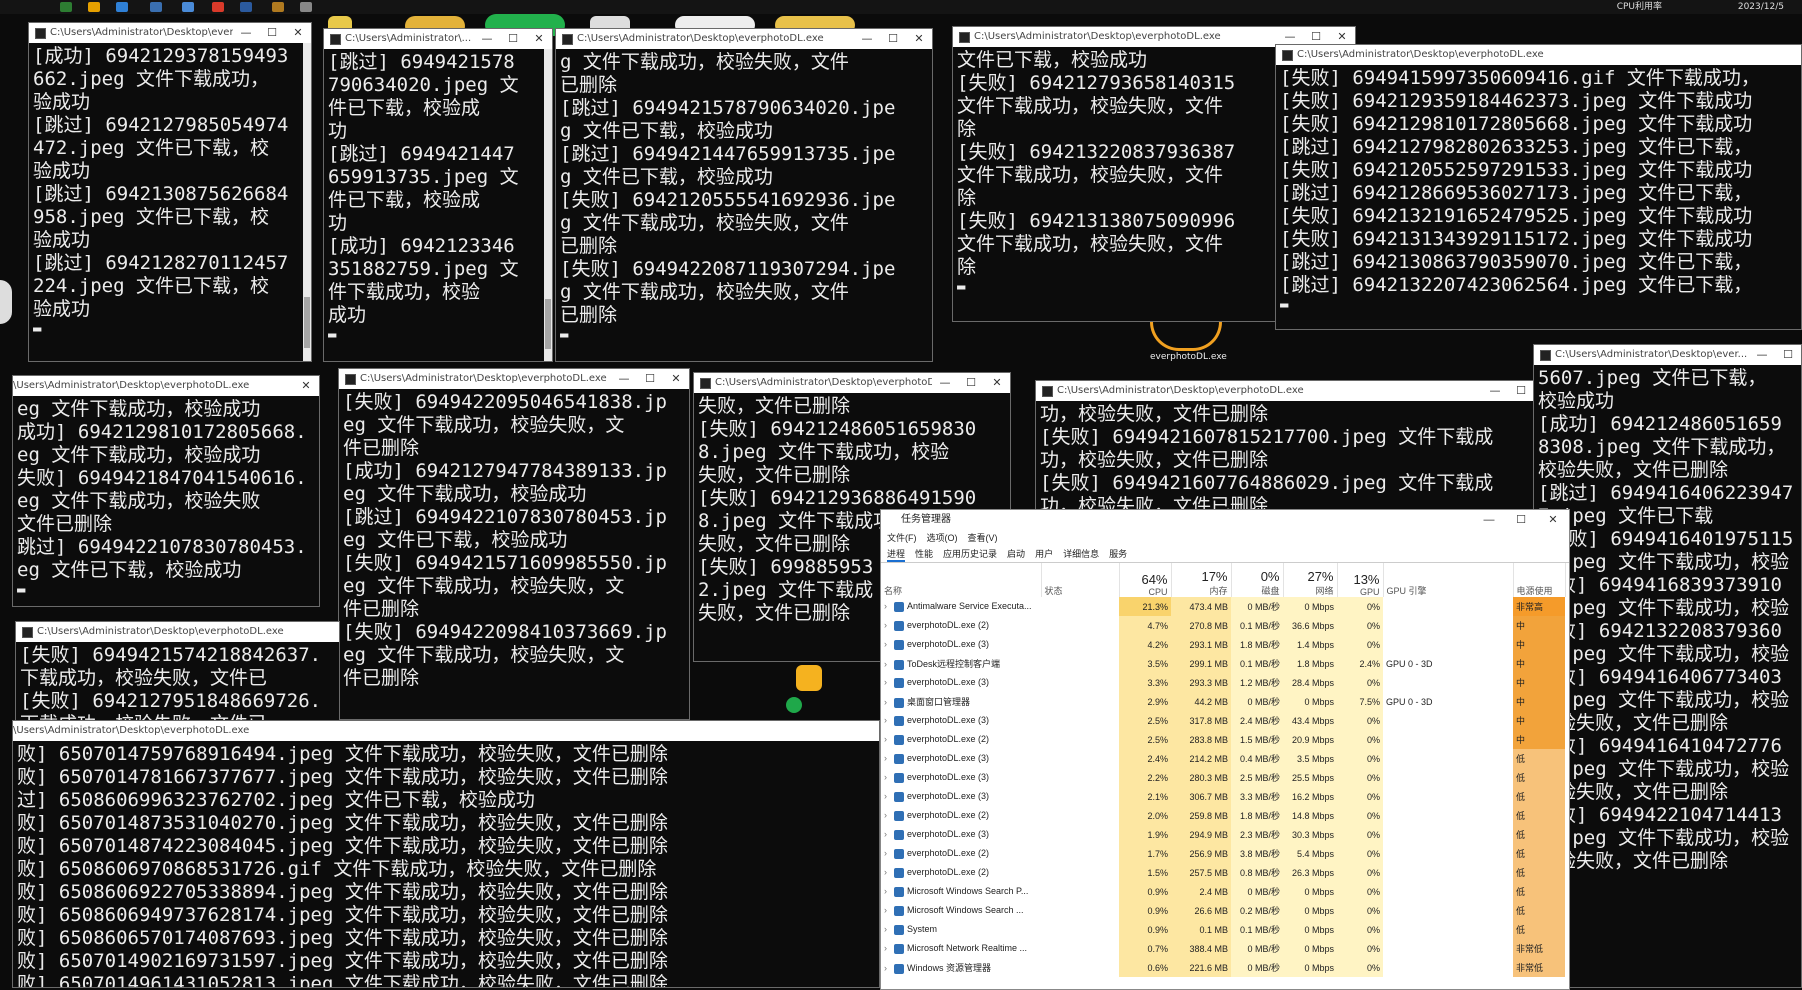 Image resolution: width=1802 pixels, height=990 pixels. What do you see at coordinates (1448, 580) in the screenshot?
I see `column-header-gpu-engine: GPU 引擎` at bounding box center [1448, 580].